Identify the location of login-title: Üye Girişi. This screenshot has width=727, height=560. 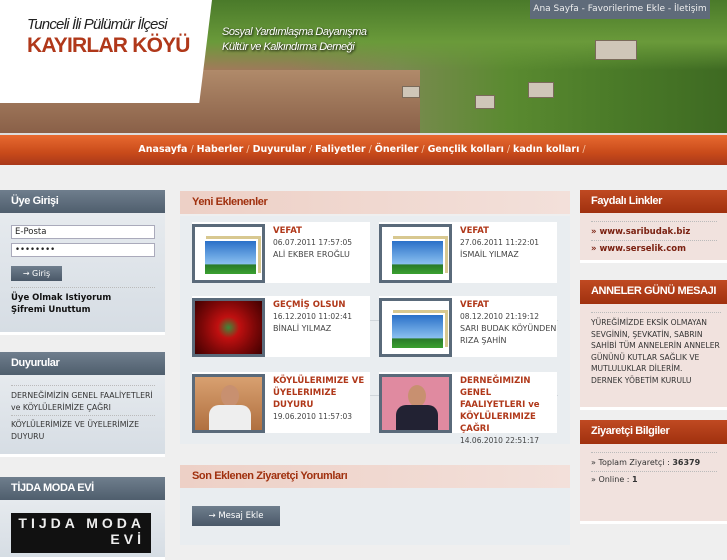
(82, 201).